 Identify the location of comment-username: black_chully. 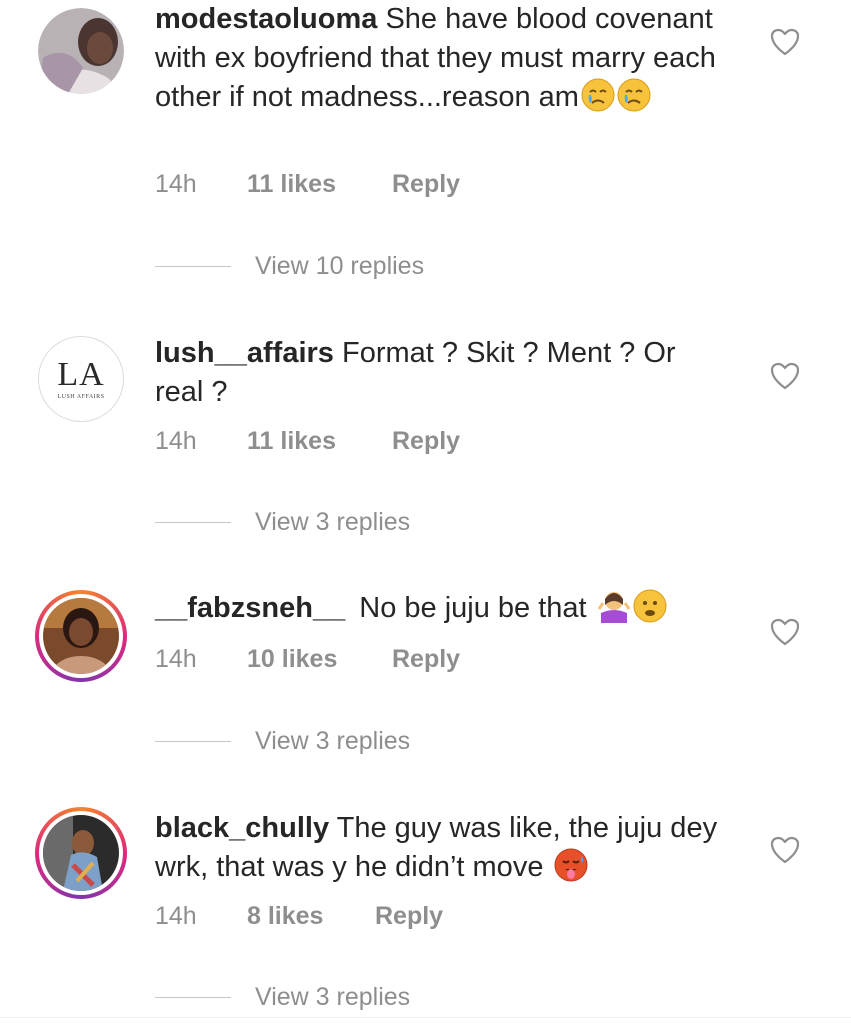
(242, 828).